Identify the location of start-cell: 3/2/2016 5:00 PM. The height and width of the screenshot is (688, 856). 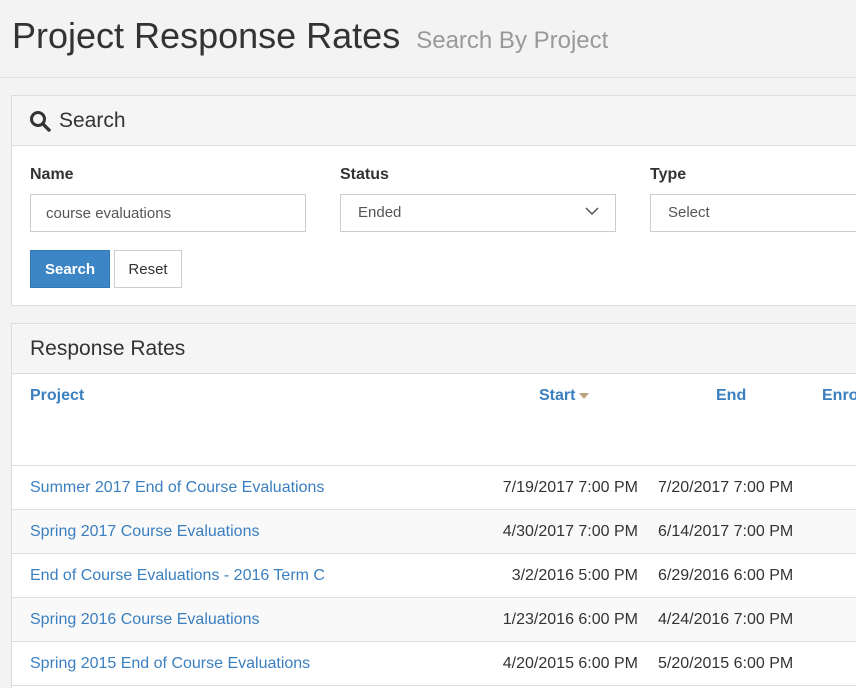
(574, 575).